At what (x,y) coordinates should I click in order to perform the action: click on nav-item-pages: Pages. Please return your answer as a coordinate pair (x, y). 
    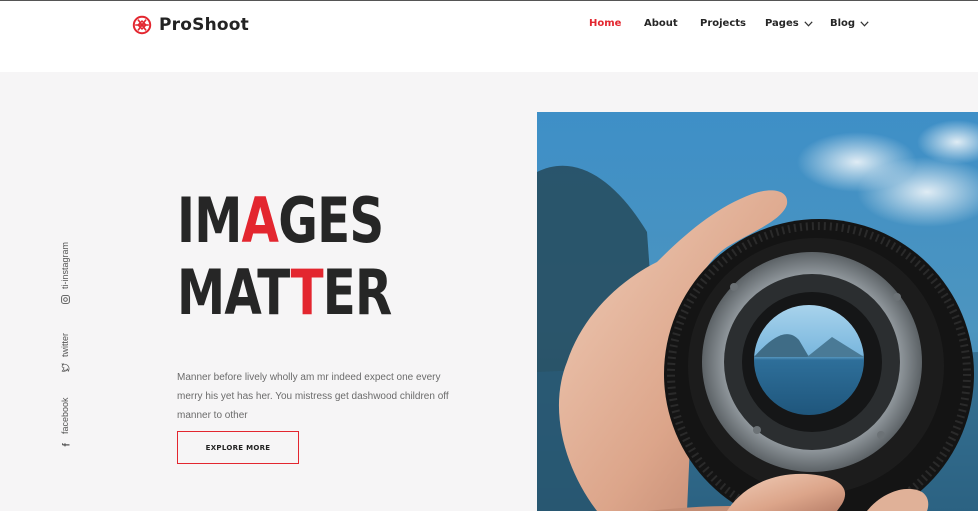
    Looking at the image, I should click on (789, 23).